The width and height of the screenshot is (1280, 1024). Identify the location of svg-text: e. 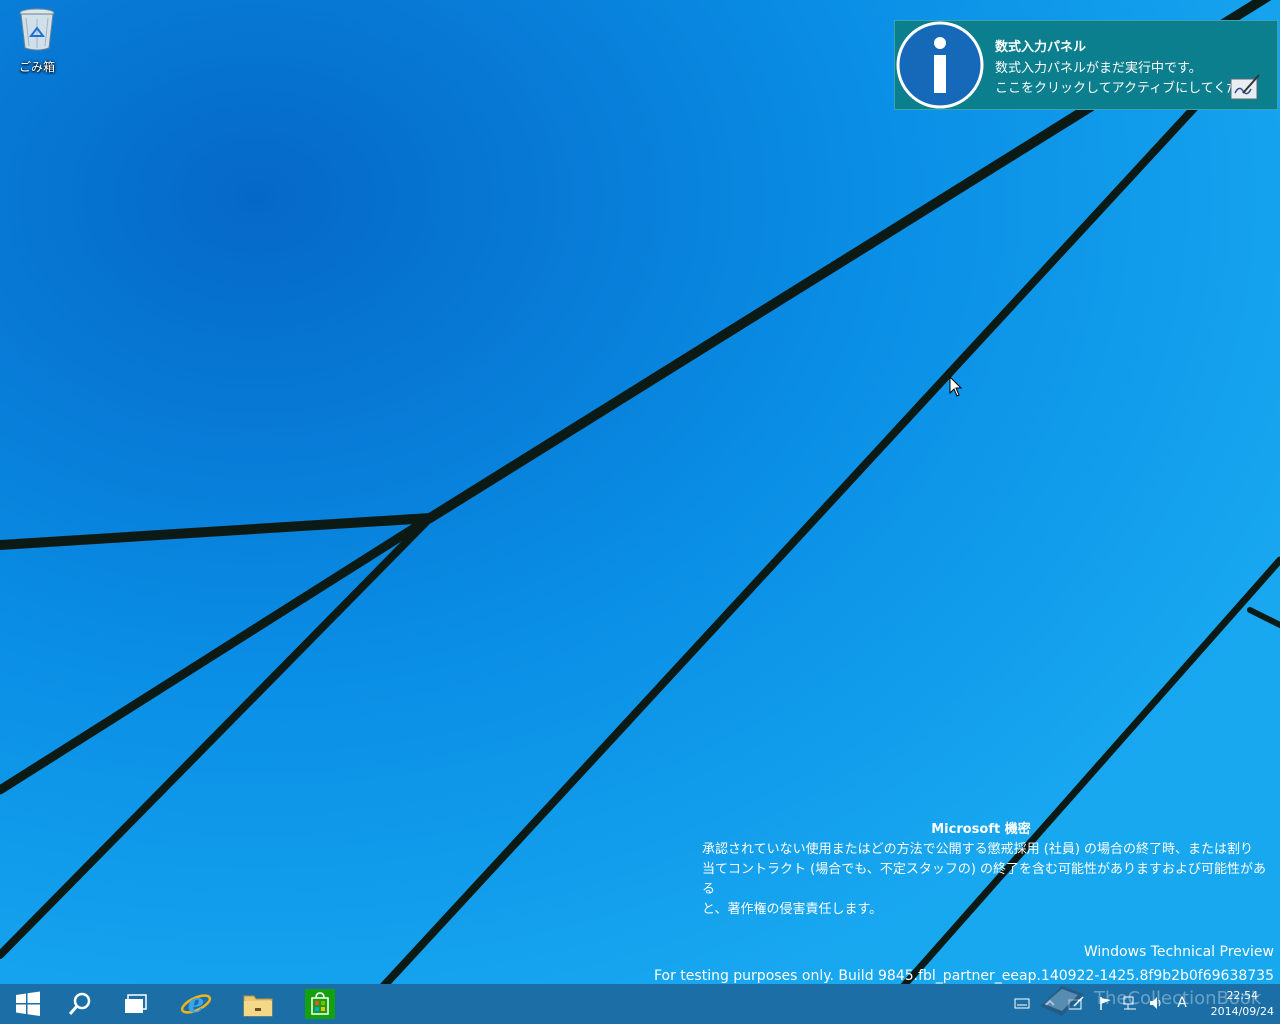
(196, 1004).